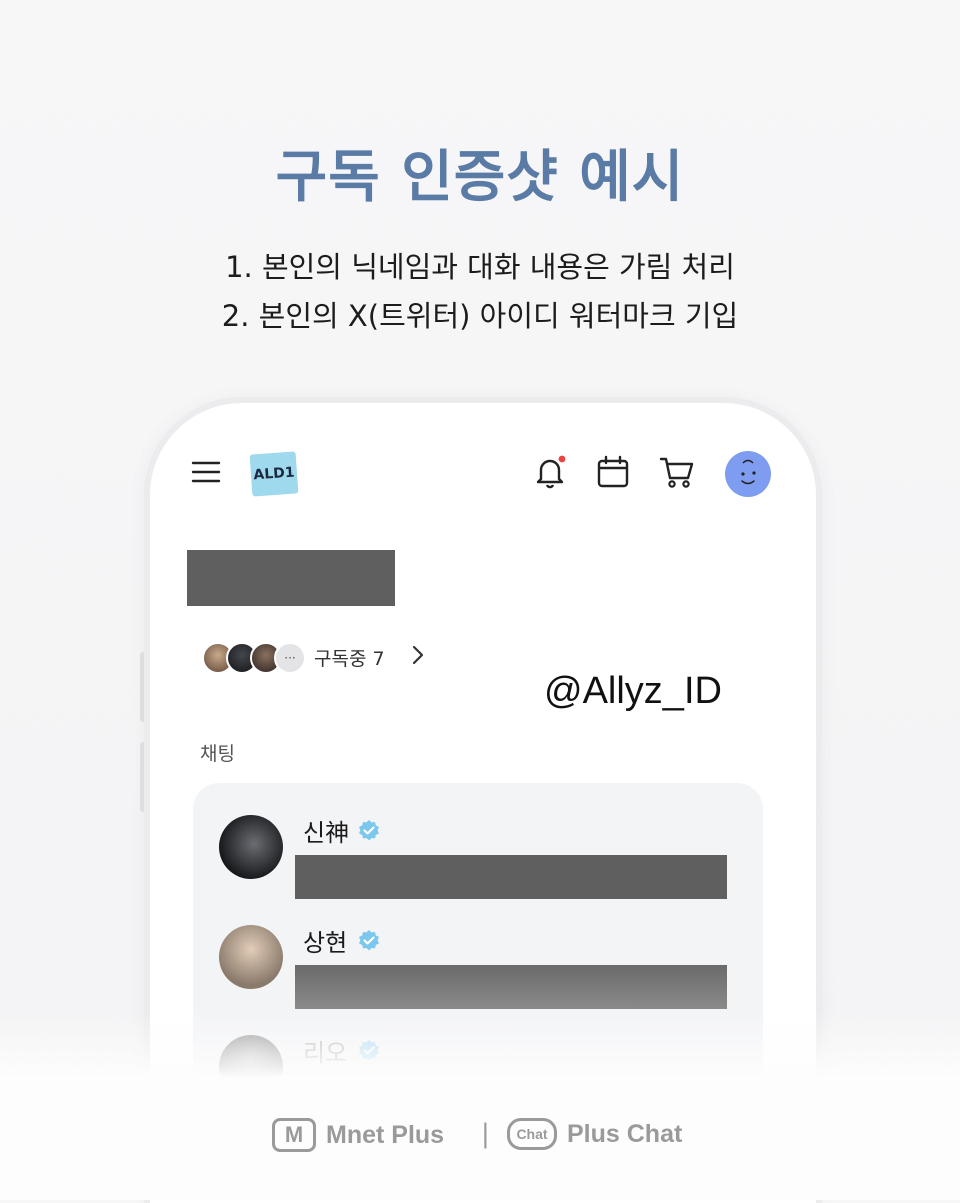 The image size is (960, 1203). I want to click on subscription-row: ··· 구독중 7, so click(352, 657).